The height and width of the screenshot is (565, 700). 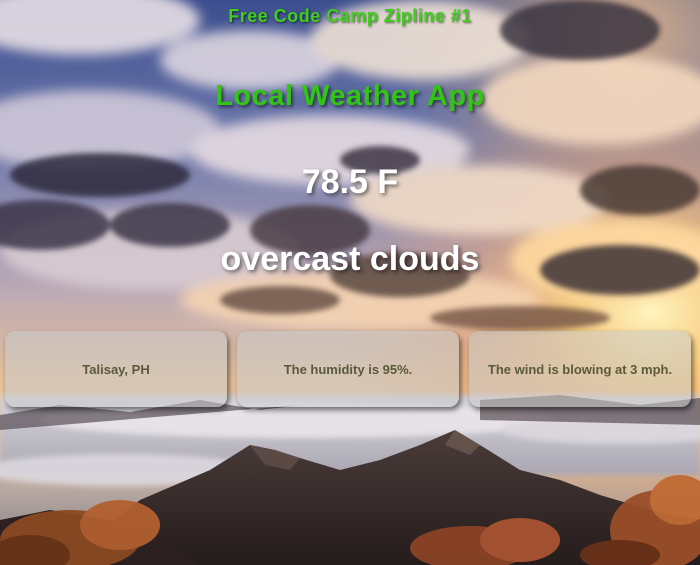 I want to click on humidity-card: The humidity is 95%., so click(x=348, y=369).